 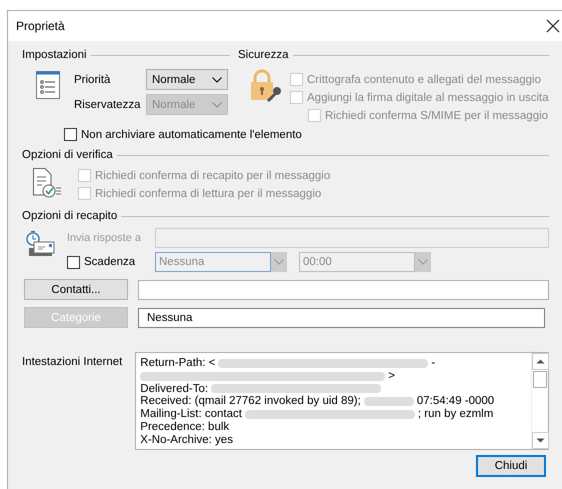 I want to click on headers-text-area: Return-Path: < - > Delivered-To: Received: (qmail 27762 invoked by uid 89); 07:54:49 -0000 Mailing-List: contact ; run by ezmlm Precedence: bulk X-No-Archive: yes, so click(x=342, y=401).